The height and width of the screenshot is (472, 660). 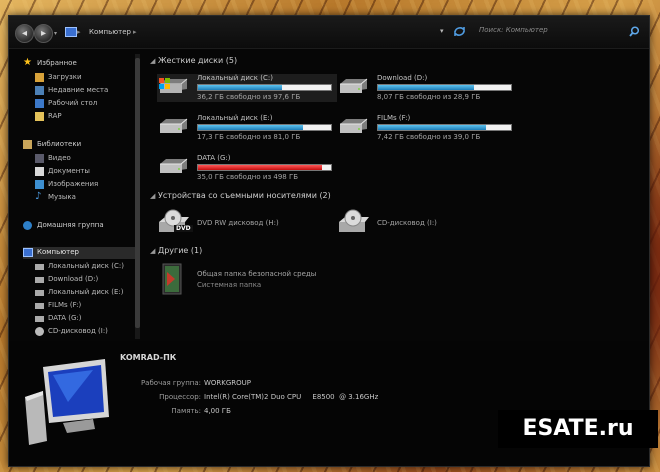 What do you see at coordinates (69, 171) in the screenshot?
I see `sidebar-item-label: Документы` at bounding box center [69, 171].